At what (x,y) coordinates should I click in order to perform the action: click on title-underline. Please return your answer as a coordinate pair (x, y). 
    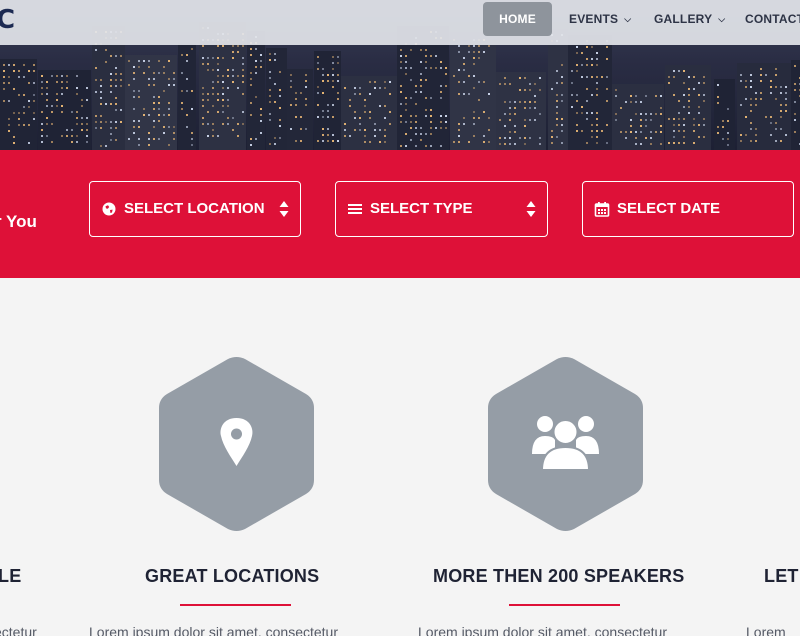
    Looking at the image, I should click on (564, 605).